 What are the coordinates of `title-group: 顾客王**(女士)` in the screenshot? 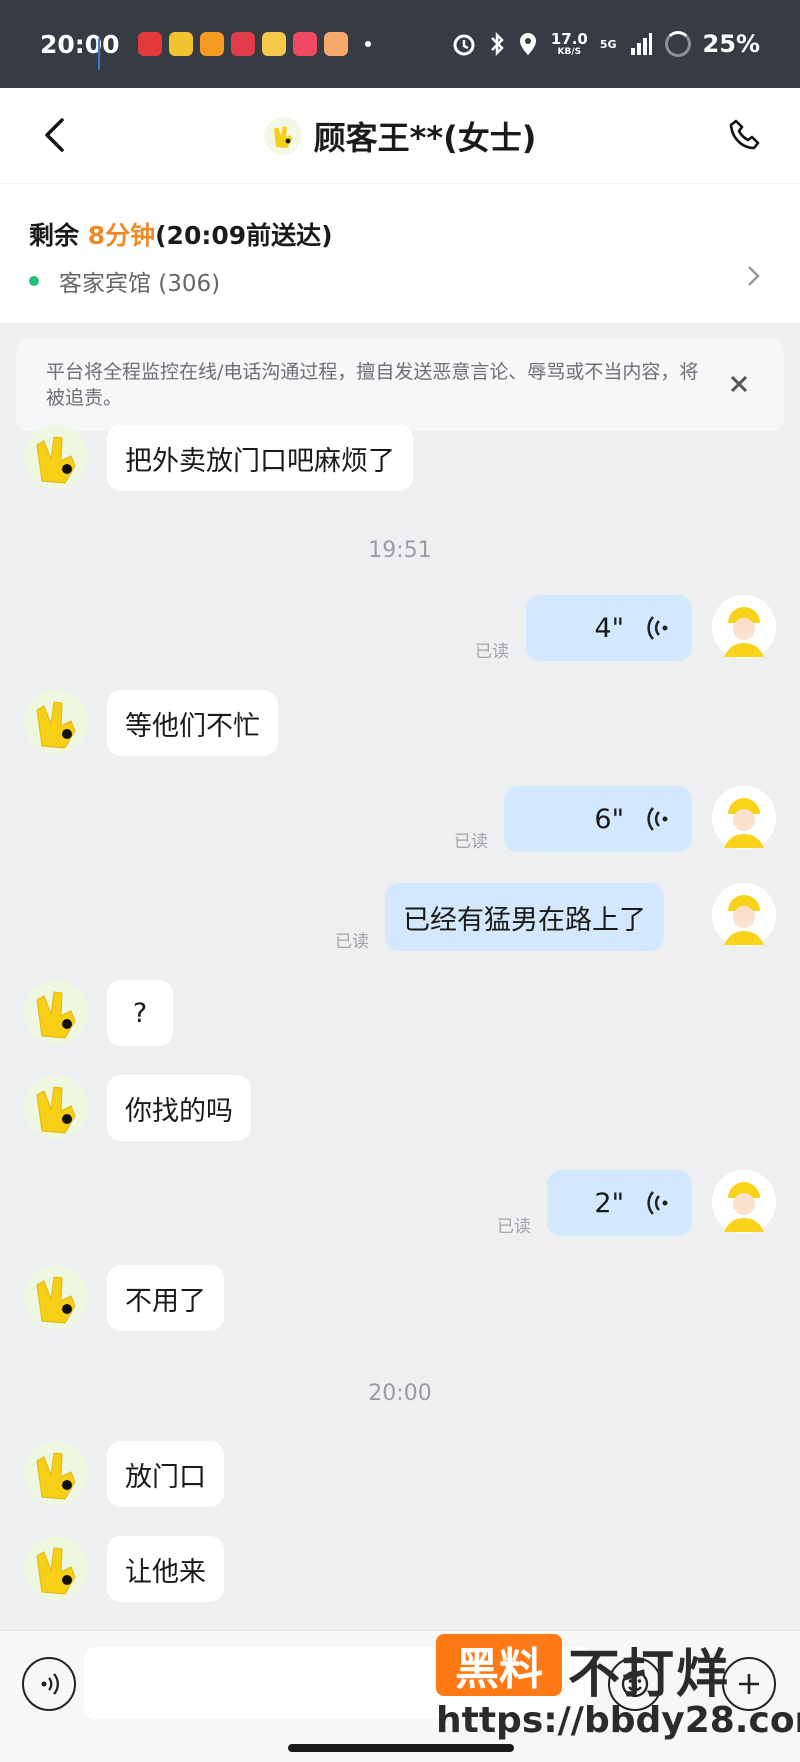 It's located at (400, 136).